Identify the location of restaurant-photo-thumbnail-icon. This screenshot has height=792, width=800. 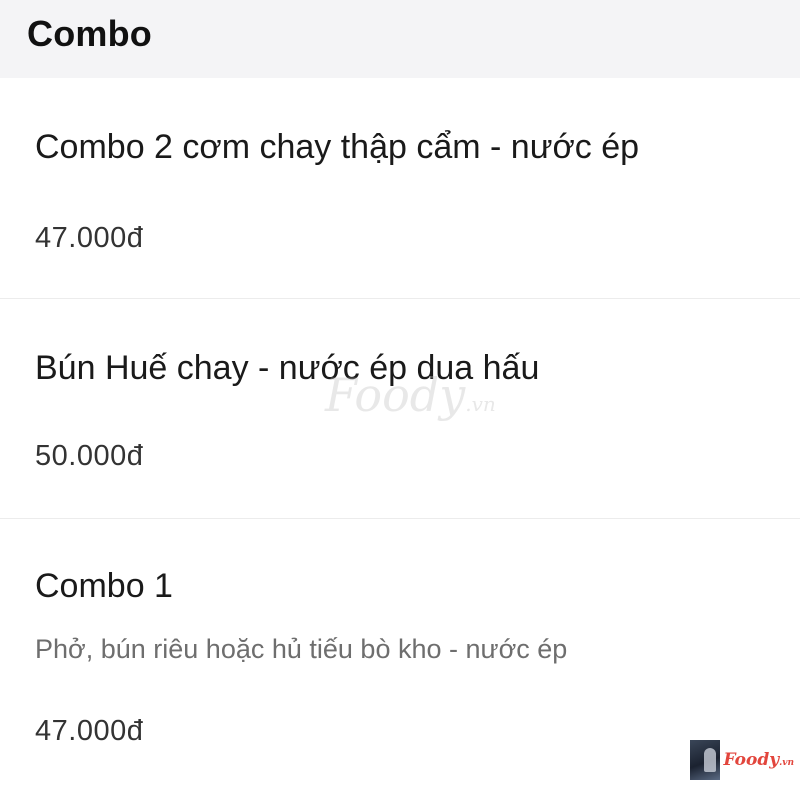
(705, 760).